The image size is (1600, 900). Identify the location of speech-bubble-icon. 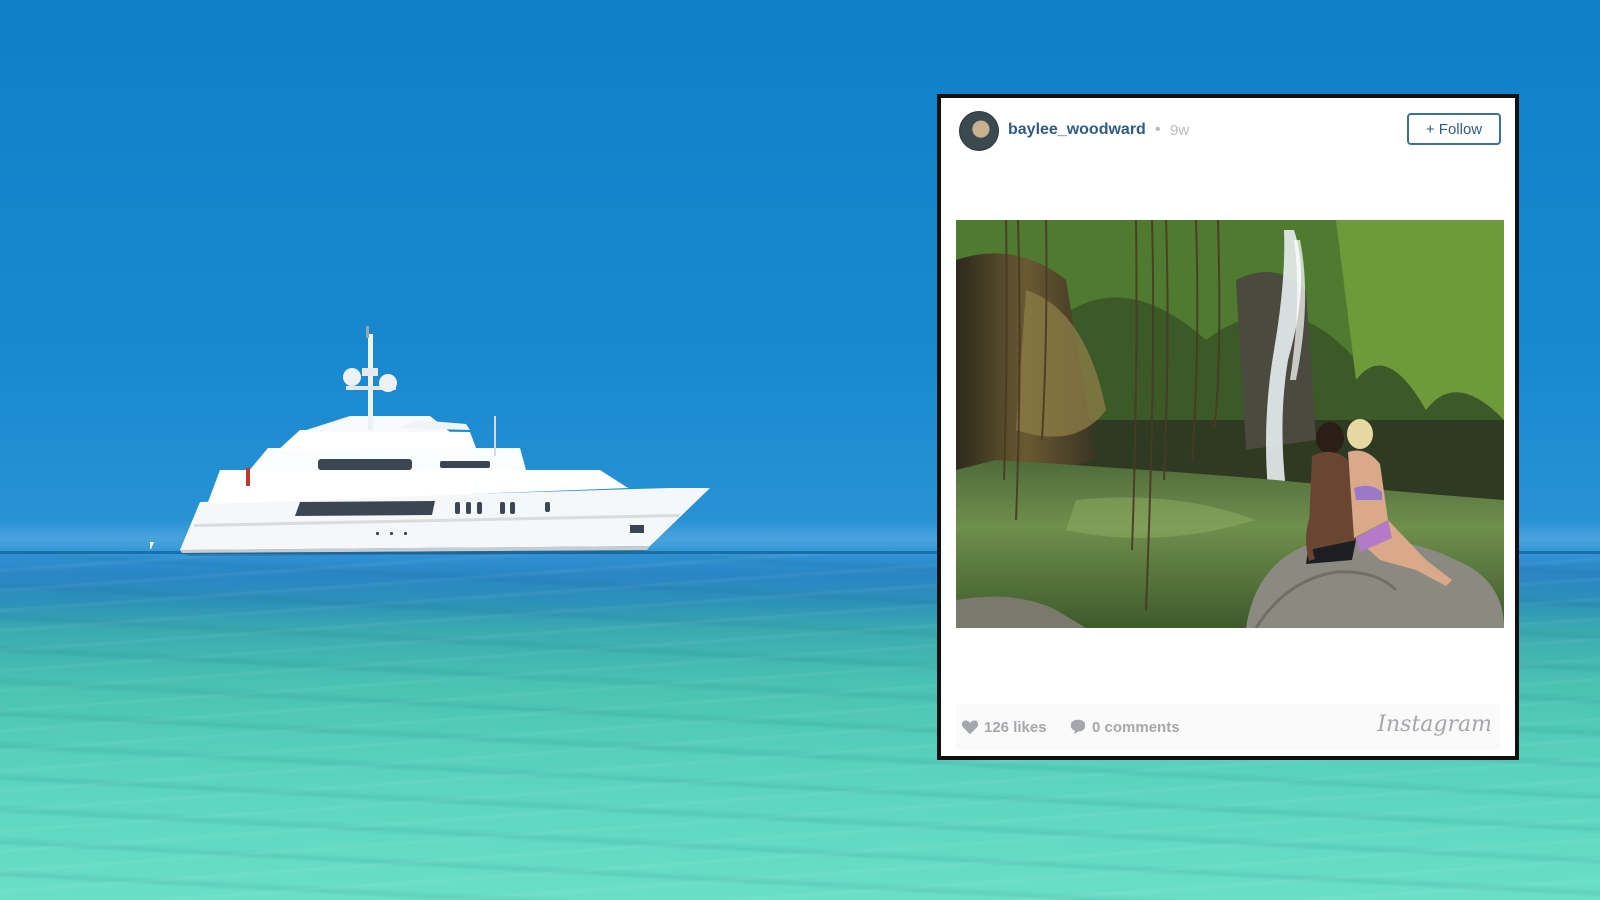
(1078, 727).